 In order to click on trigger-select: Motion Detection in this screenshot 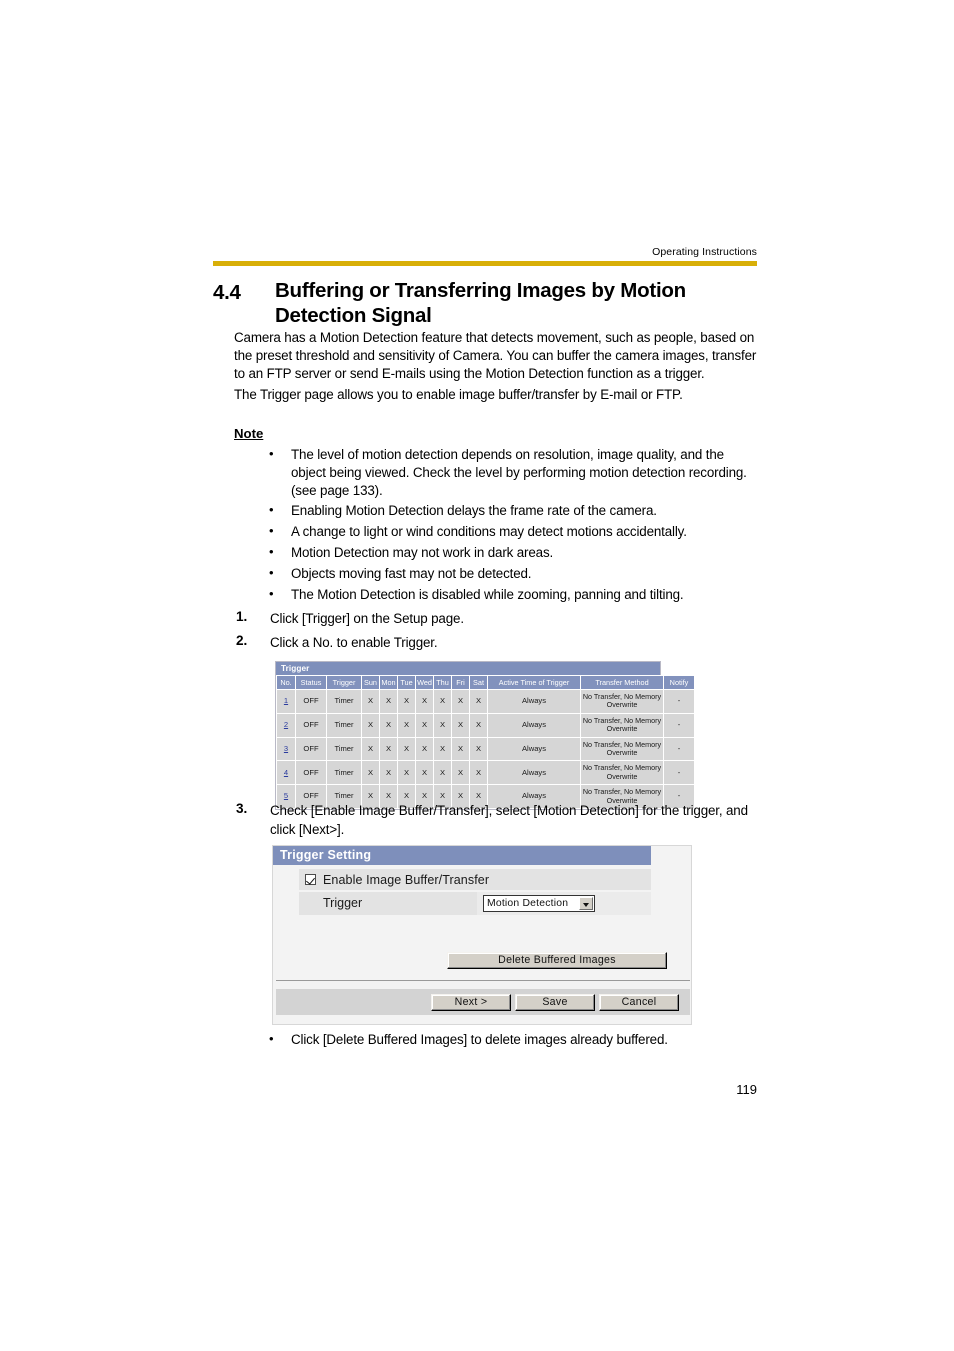, I will do `click(539, 903)`.